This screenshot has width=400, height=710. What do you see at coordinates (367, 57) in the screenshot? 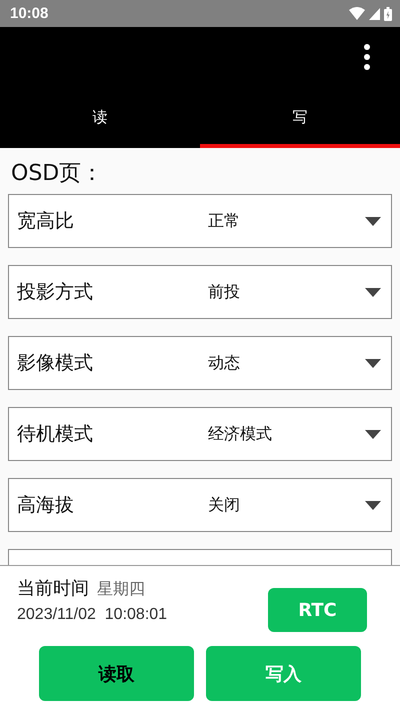
I see `more-menu-icon` at bounding box center [367, 57].